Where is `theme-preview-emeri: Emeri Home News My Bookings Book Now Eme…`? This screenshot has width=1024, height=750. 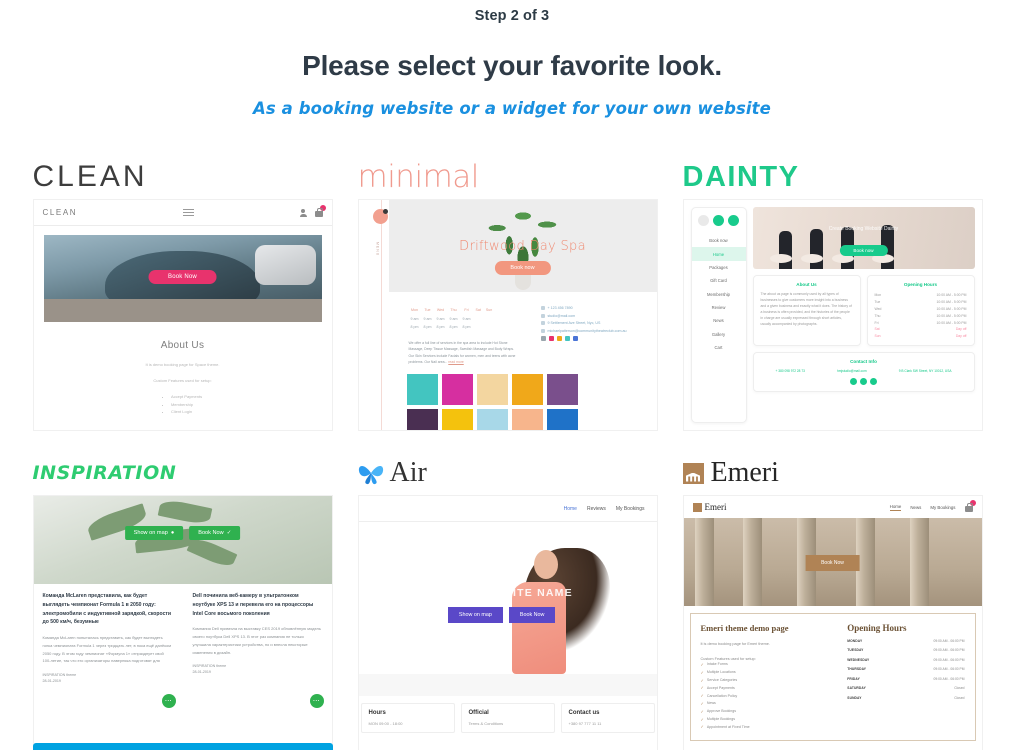
theme-preview-emeri: Emeri Home News My Bookings Book Now Eme… is located at coordinates (832, 622).